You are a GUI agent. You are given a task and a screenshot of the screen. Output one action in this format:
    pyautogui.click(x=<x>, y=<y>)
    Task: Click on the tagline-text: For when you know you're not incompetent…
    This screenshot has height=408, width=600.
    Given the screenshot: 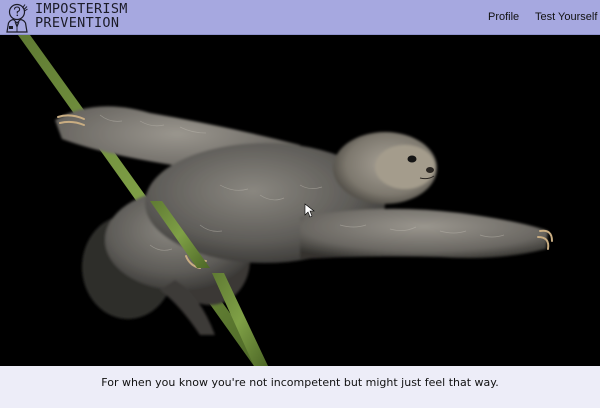 What is the action you would take?
    pyautogui.click(x=300, y=382)
    